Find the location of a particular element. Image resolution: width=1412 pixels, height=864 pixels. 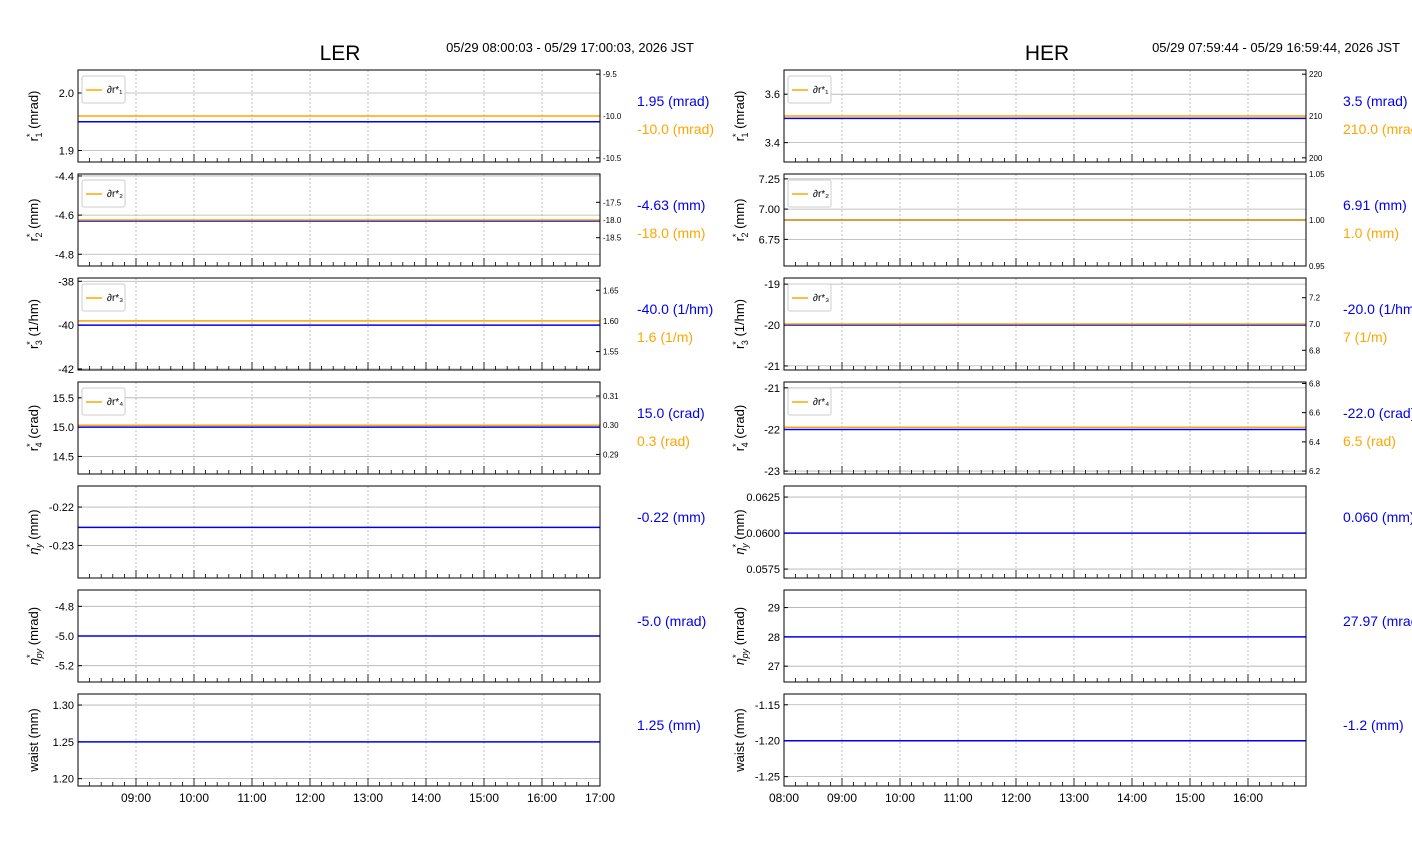

y-tick-label: 1.30 is located at coordinates (63, 706).